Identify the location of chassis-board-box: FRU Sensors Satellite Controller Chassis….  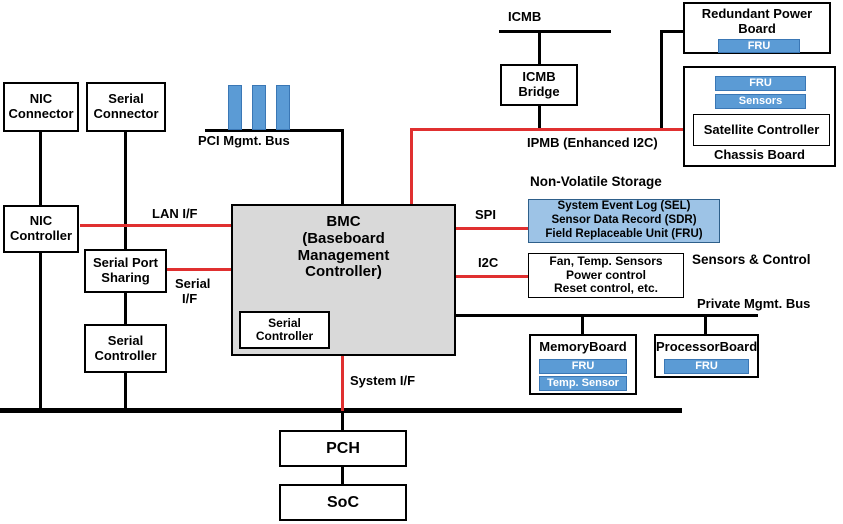
(759, 116).